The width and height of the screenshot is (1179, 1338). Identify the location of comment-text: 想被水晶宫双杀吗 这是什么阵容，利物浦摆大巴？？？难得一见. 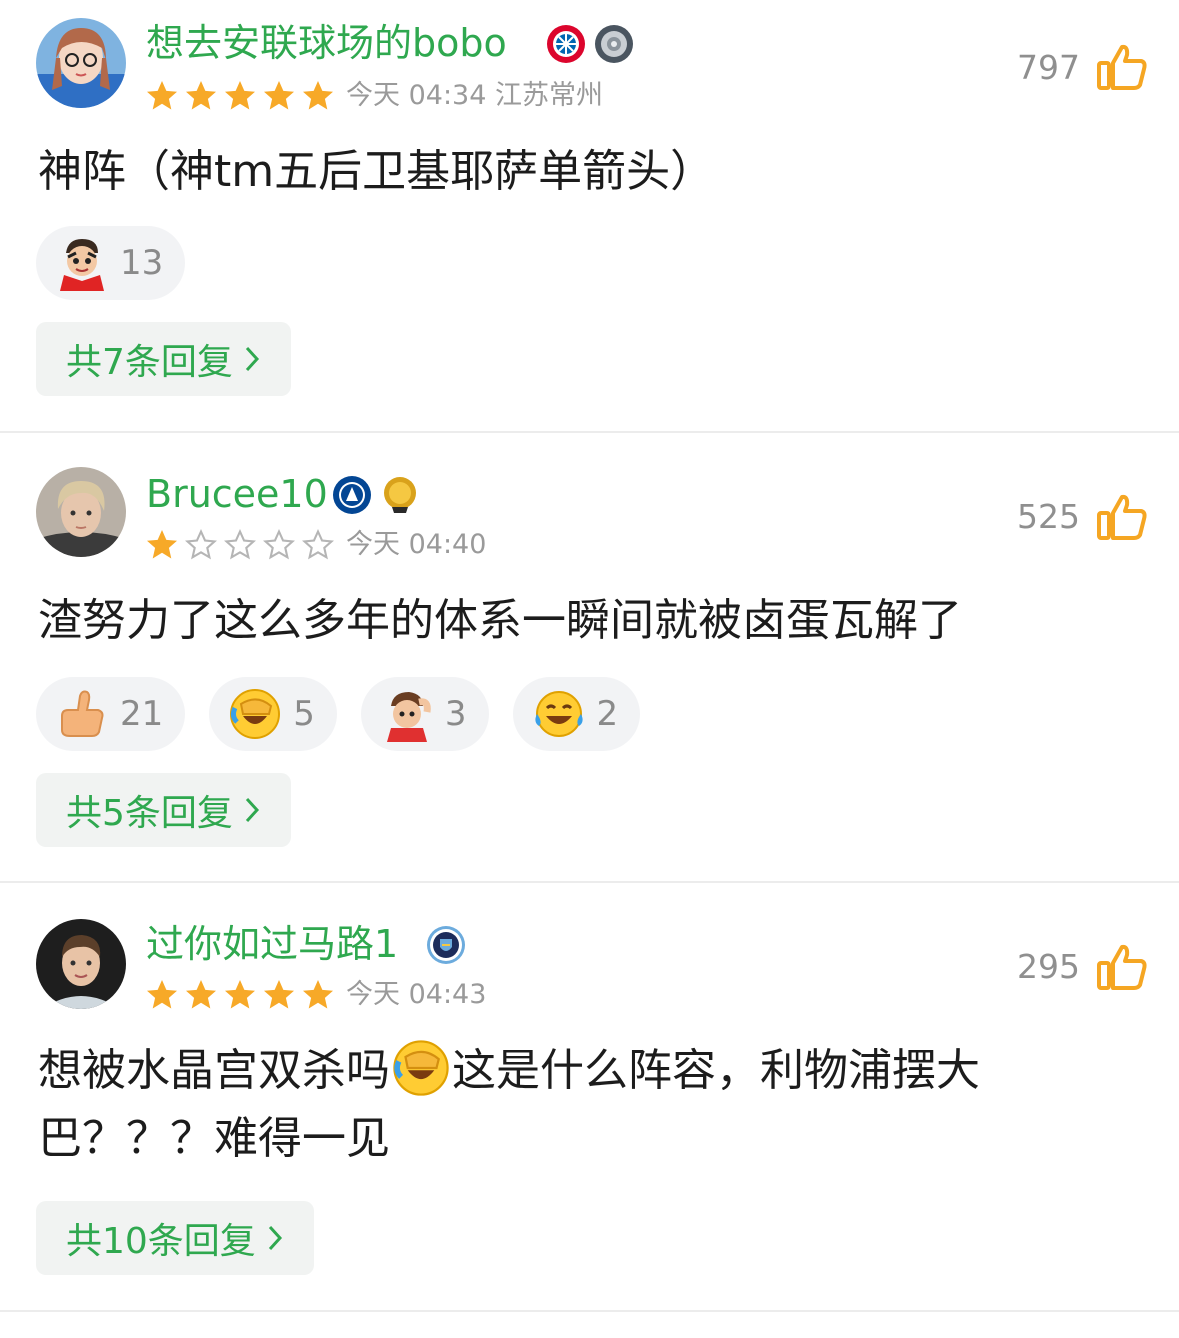
(593, 1105).